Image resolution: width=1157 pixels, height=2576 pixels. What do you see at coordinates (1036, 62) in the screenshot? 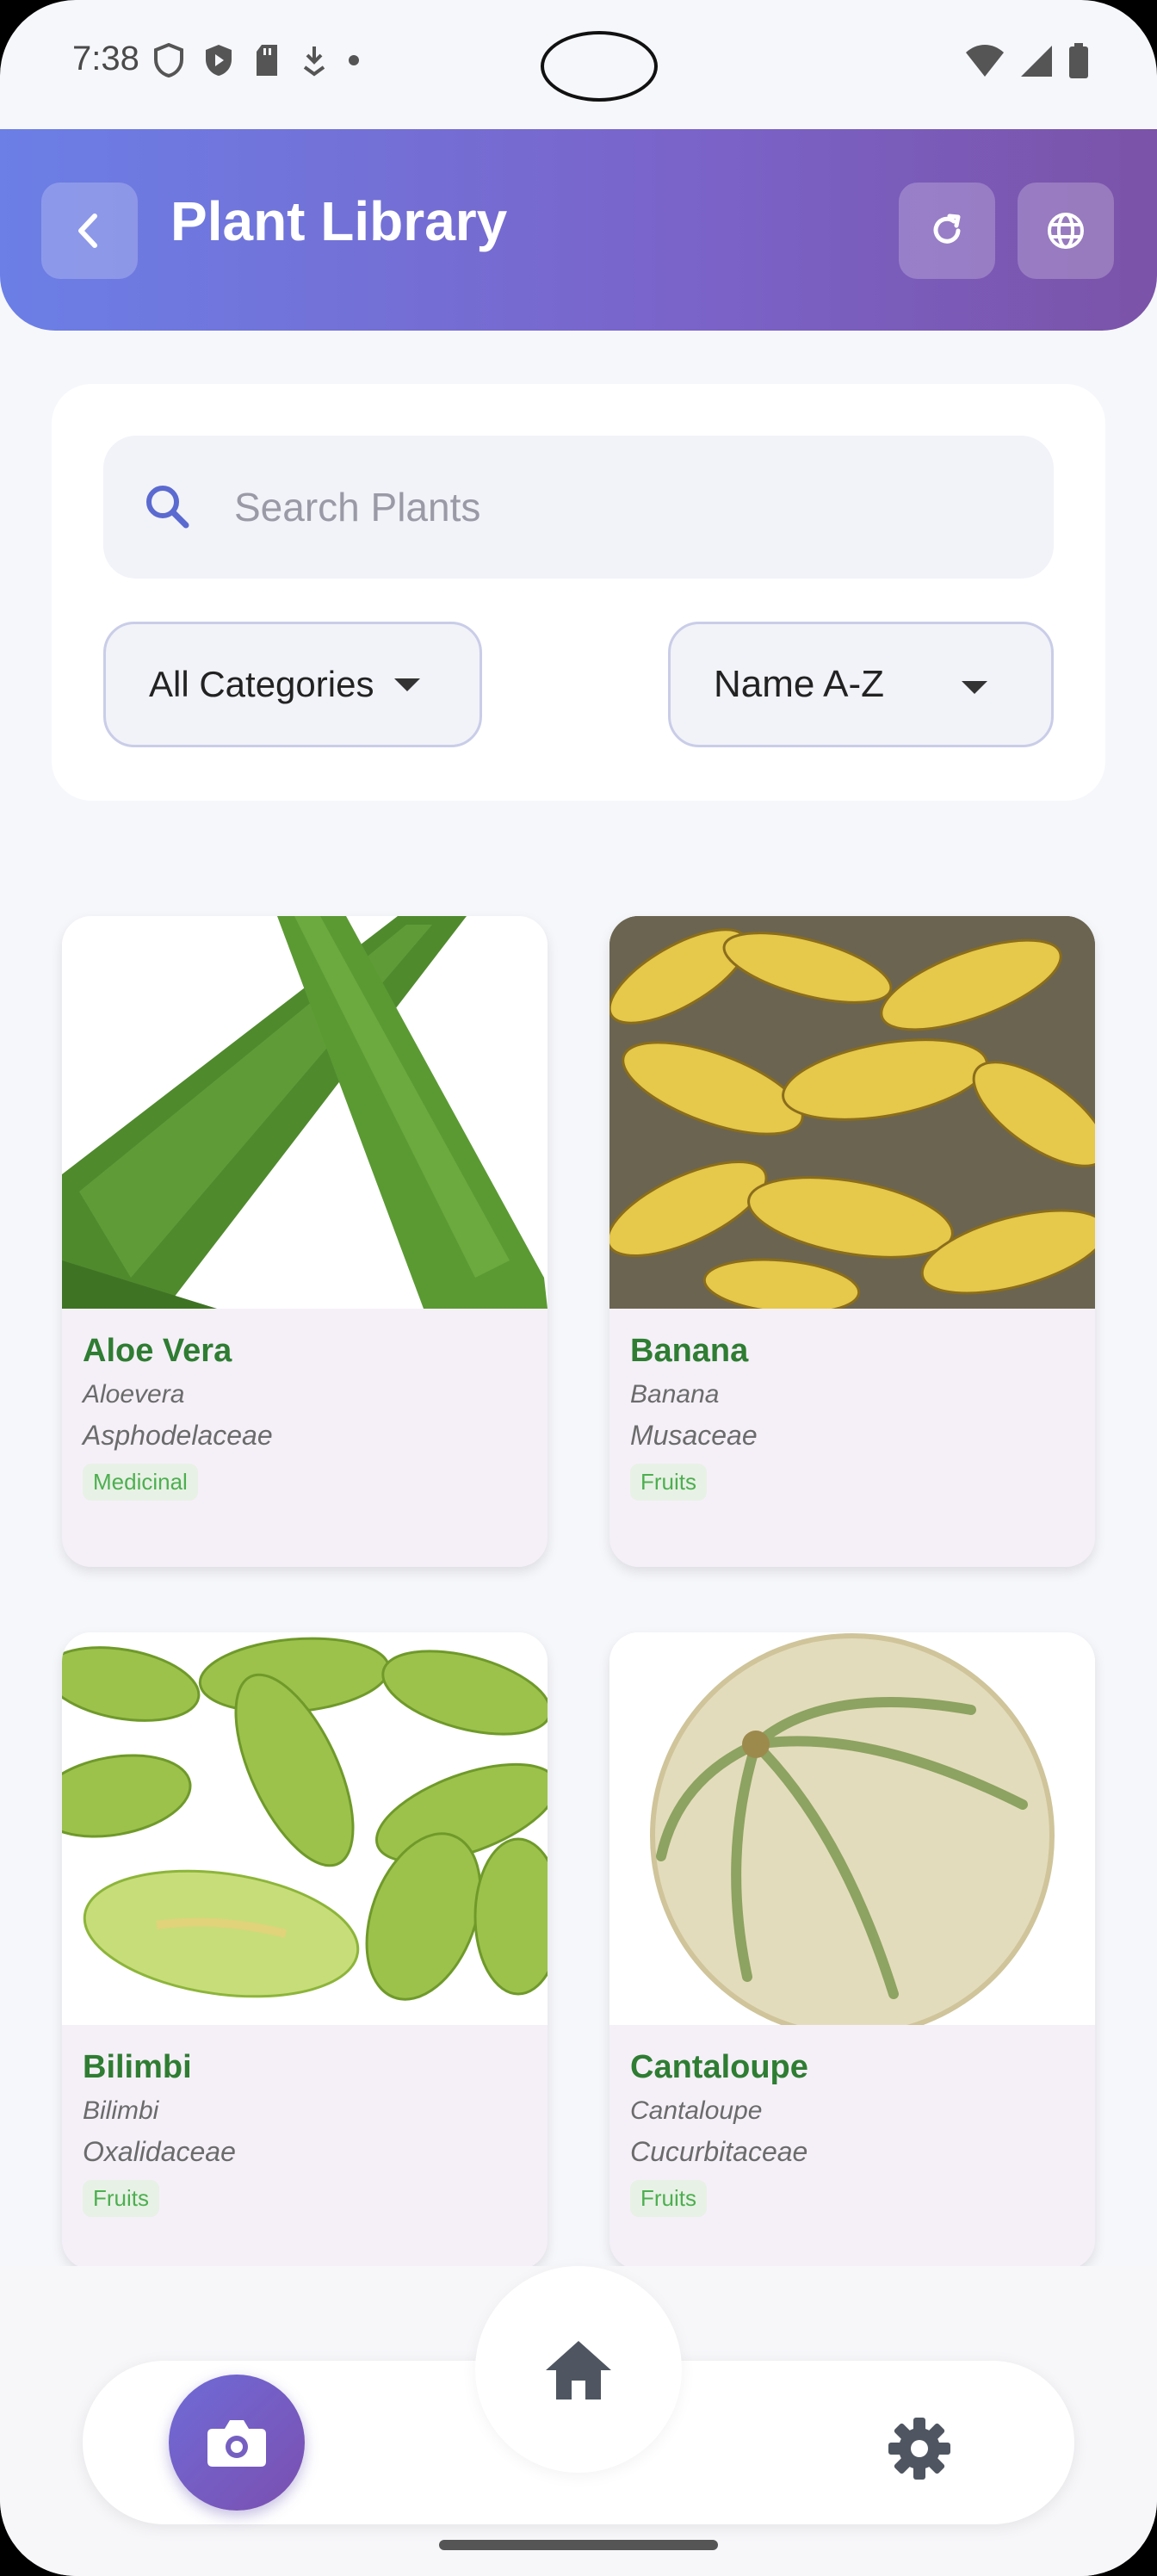
I see `signal-icon` at bounding box center [1036, 62].